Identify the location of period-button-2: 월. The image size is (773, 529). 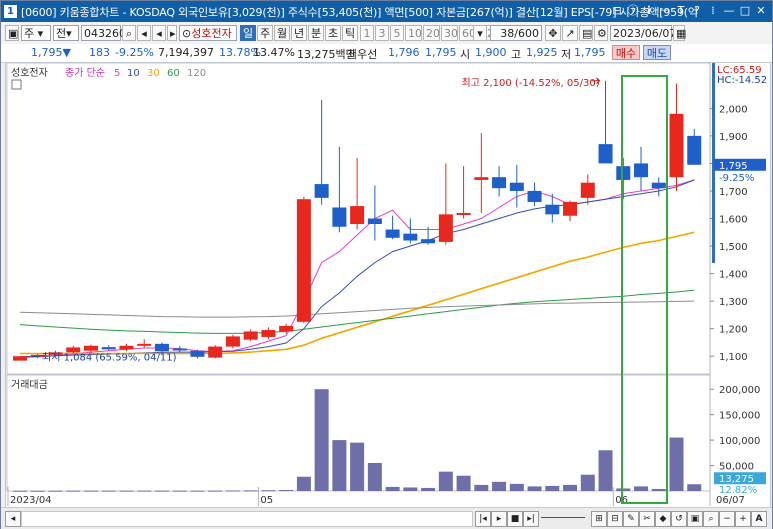
(282, 33).